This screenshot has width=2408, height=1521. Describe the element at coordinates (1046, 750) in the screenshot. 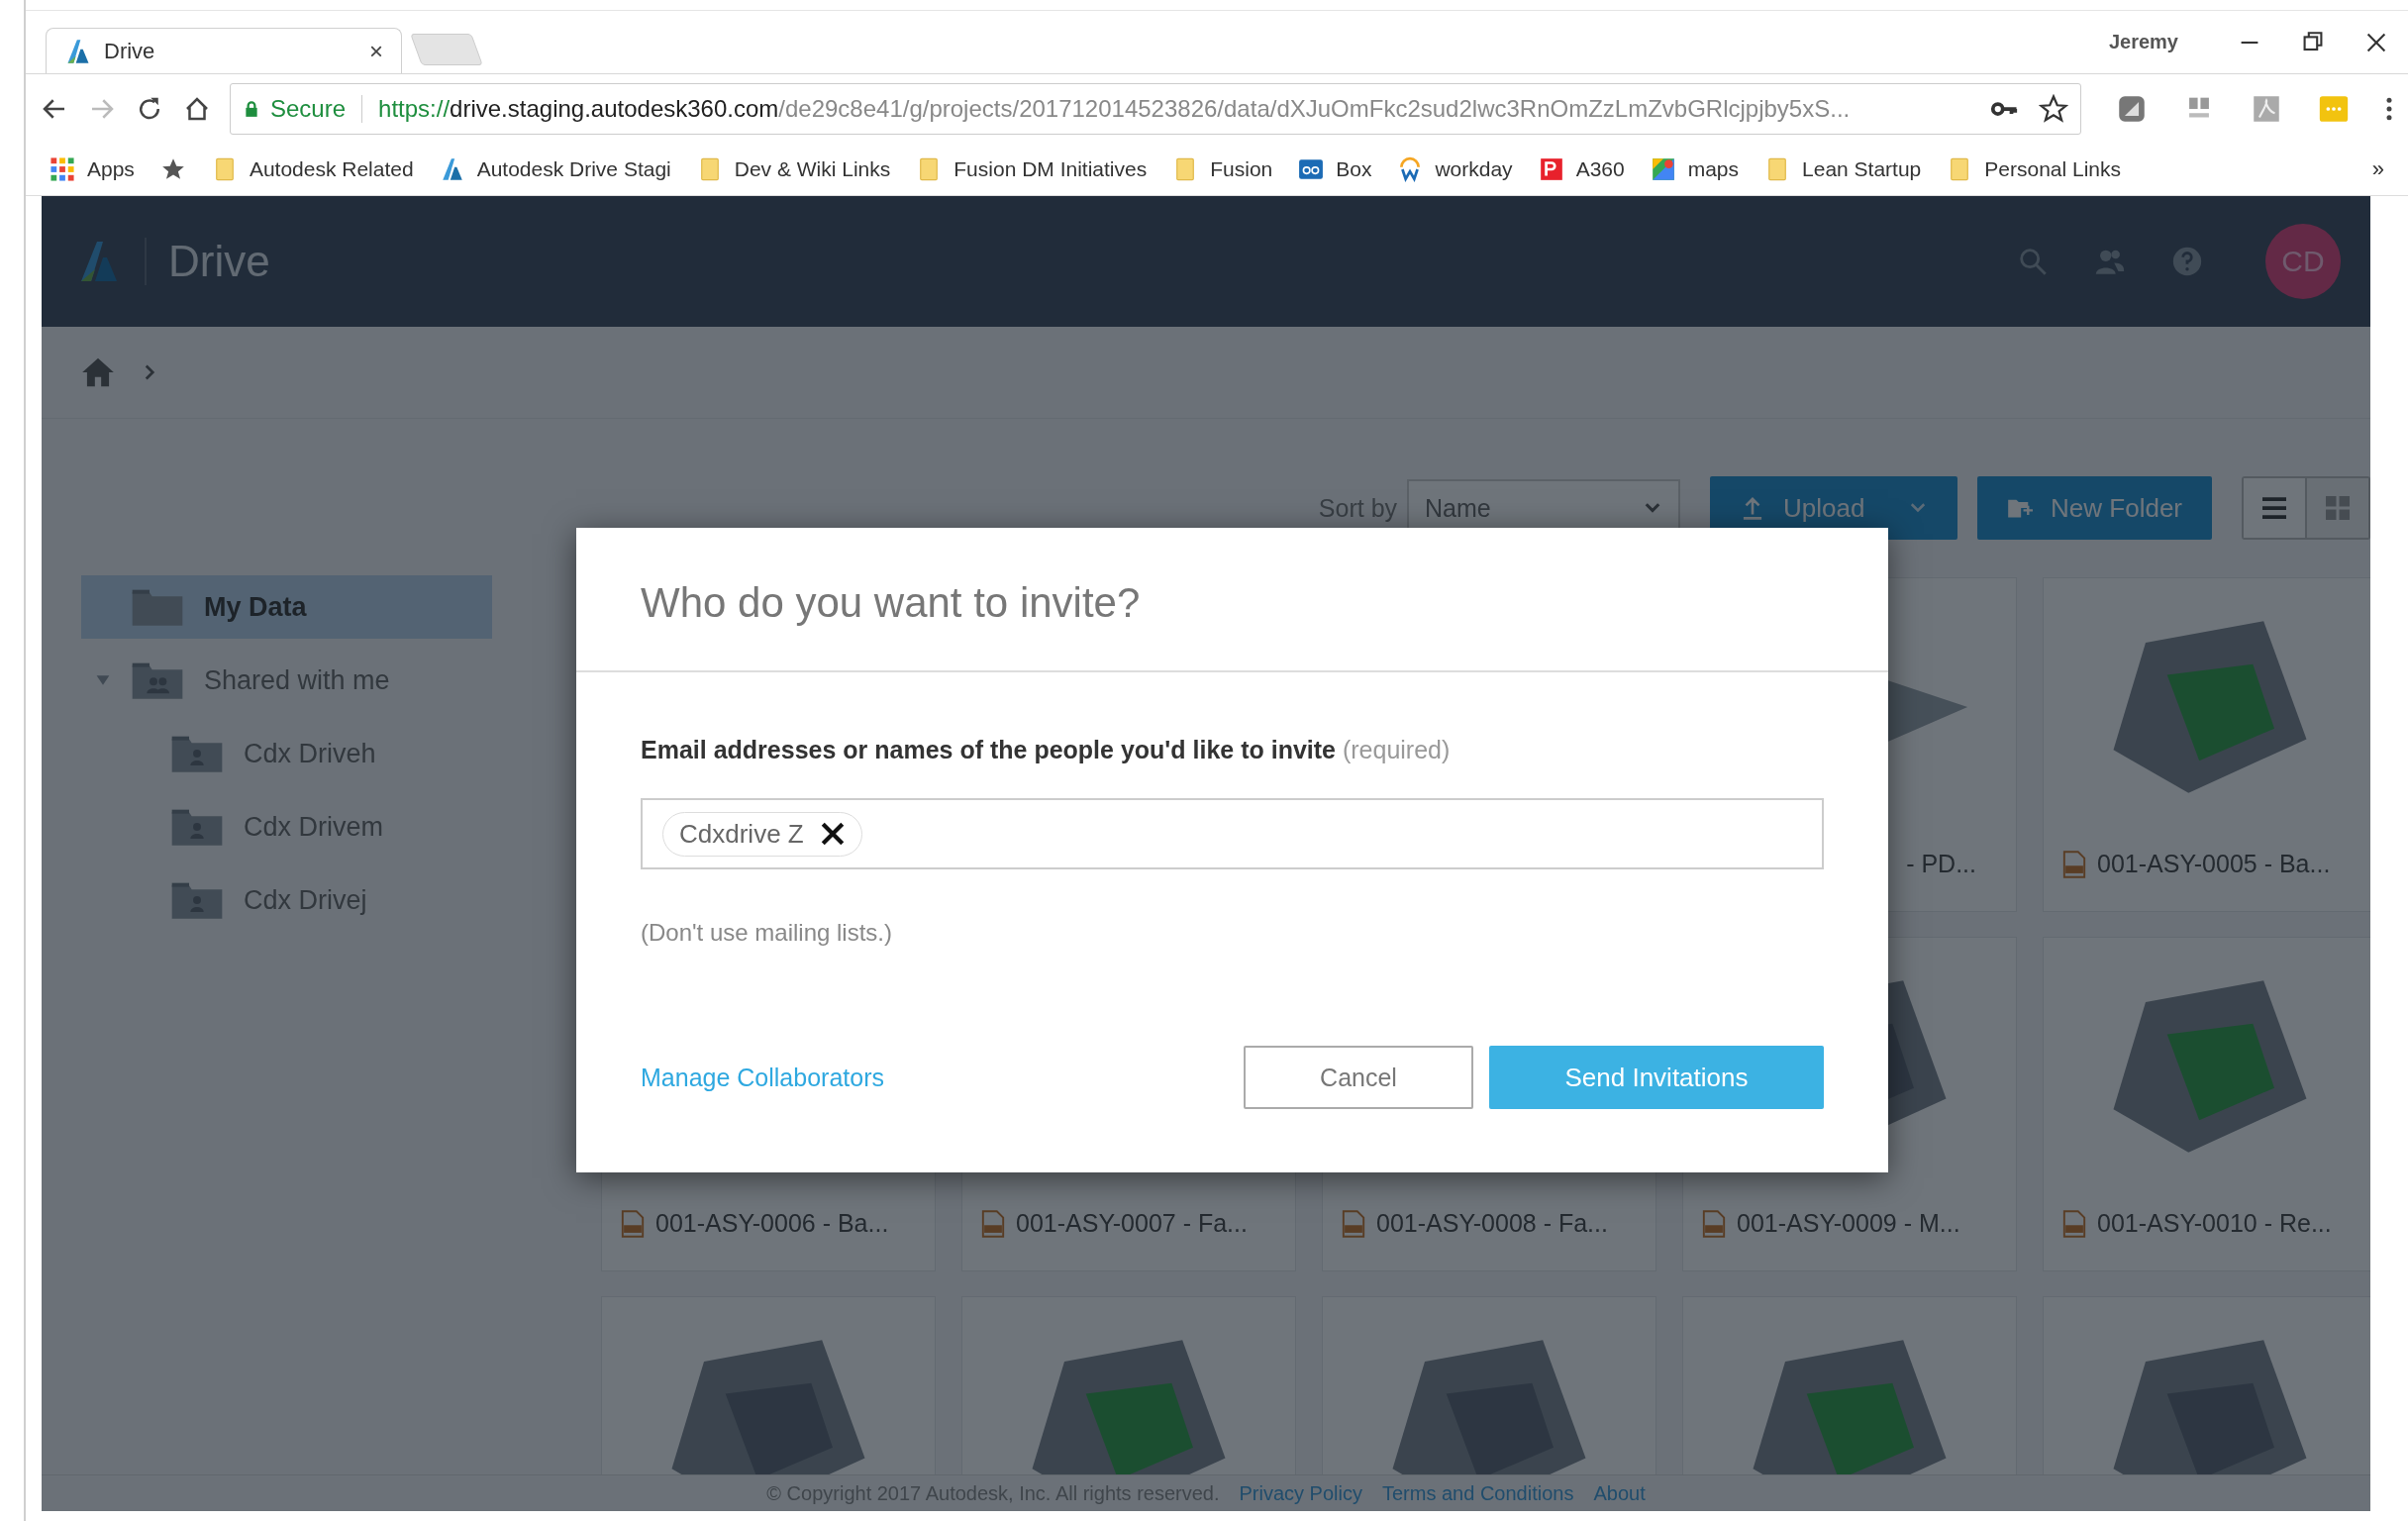

I see `field-label: Email addresses or names of the people you'd like to invite (required)` at that location.